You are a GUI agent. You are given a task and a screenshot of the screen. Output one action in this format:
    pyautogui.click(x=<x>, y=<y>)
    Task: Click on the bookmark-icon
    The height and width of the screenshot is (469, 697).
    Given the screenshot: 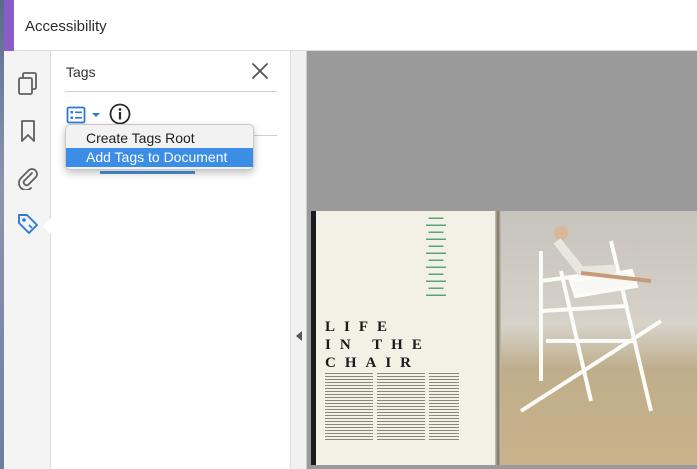 What is the action you would take?
    pyautogui.click(x=28, y=131)
    